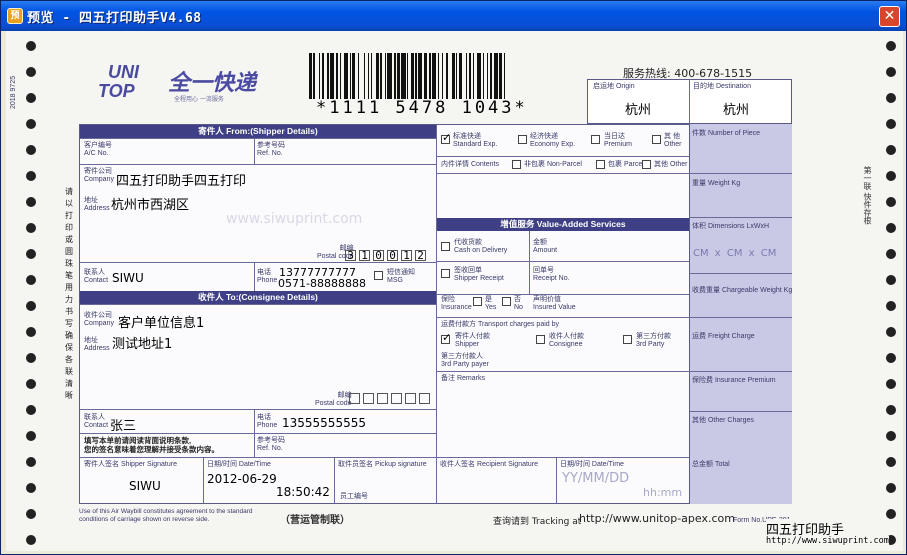 Image resolution: width=907 pixels, height=555 pixels. What do you see at coordinates (69, 335) in the screenshot?
I see `side-instruction-char: 确` at bounding box center [69, 335].